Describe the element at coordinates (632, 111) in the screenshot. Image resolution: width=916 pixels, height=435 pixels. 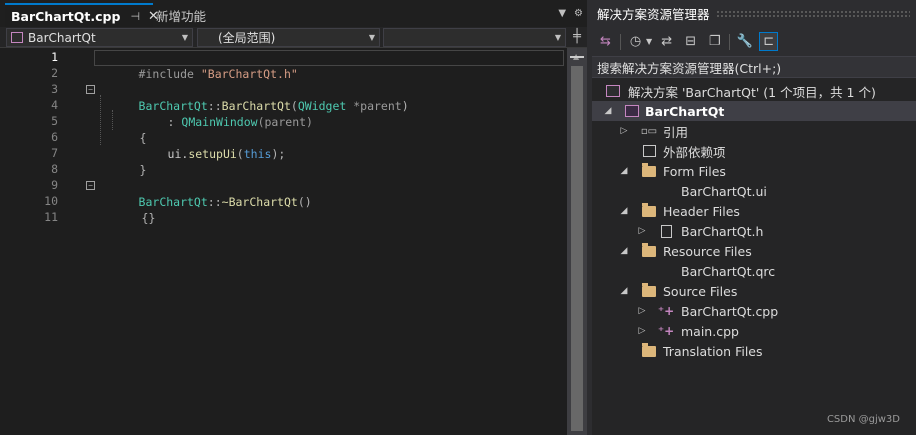
I see `project-icon` at that location.